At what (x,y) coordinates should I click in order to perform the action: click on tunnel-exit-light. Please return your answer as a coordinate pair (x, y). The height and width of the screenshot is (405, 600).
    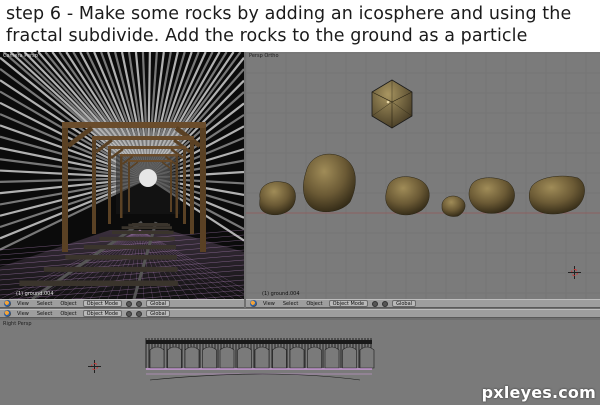
    Looking at the image, I should click on (148, 178).